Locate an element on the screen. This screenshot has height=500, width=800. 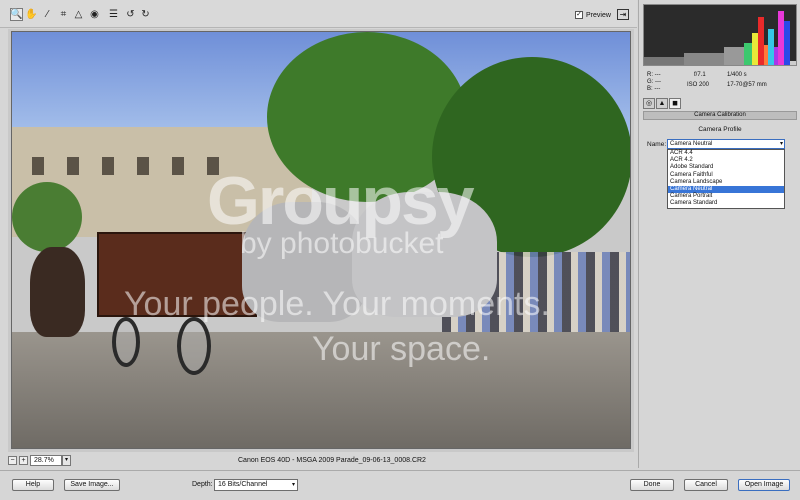
profile-name-select: Camera Neutral ▾ is located at coordinates (726, 144).